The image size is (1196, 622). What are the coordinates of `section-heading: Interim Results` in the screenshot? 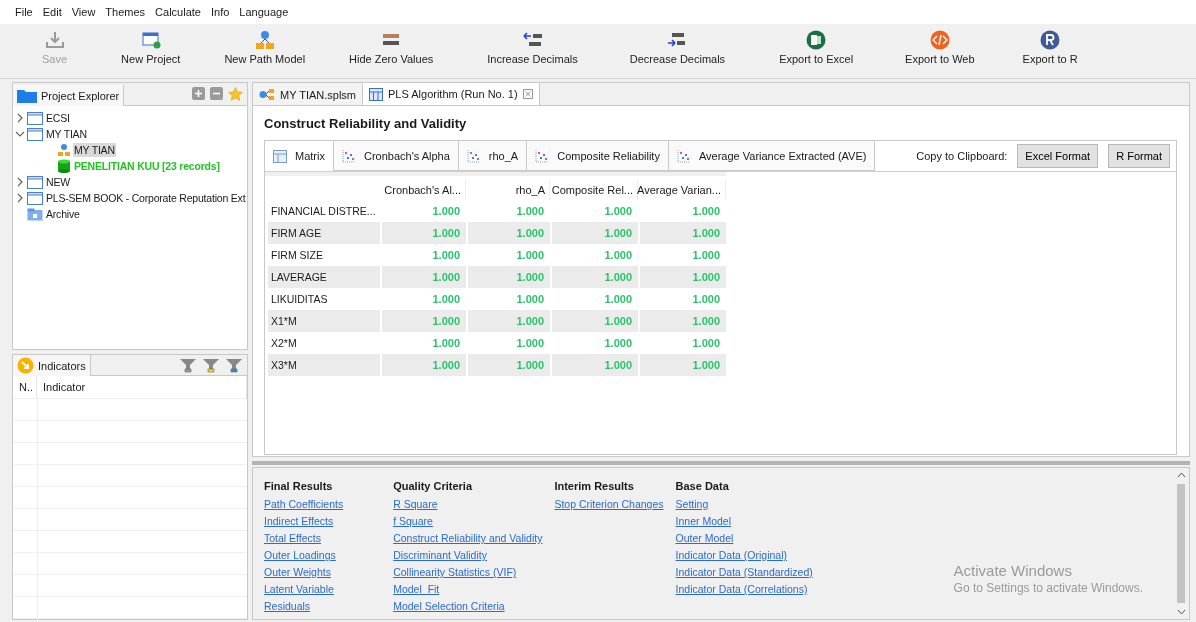 It's located at (594, 486).